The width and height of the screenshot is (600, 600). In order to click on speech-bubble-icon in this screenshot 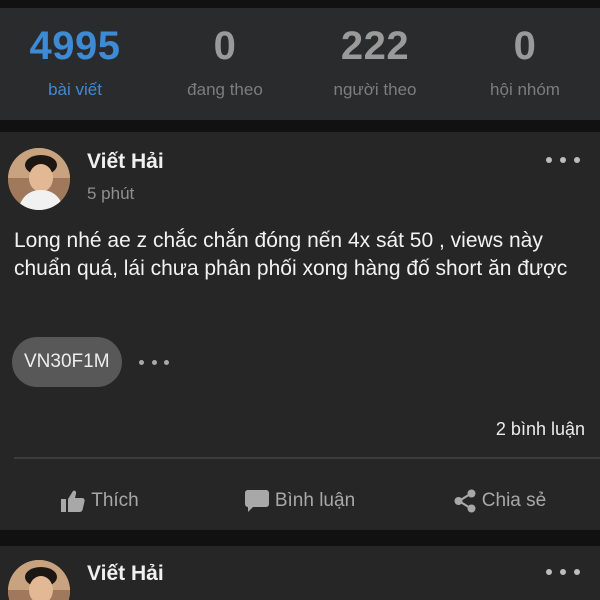, I will do `click(256, 501)`.